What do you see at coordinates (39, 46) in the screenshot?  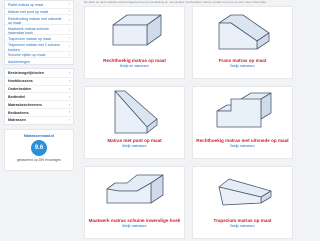 I see `sidebar-item-trapezium-2-hoeken: Trapezium matras met 2 schuine hoeken ›` at bounding box center [39, 46].